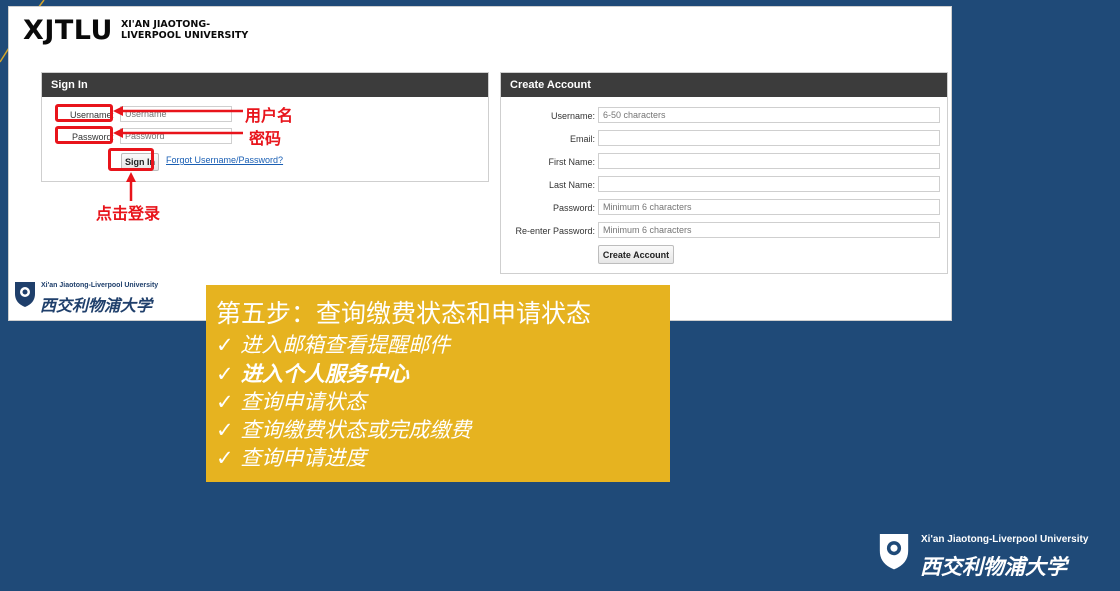  What do you see at coordinates (312, 374) in the screenshot?
I see `step-item-service-center: ✓ 进入个人服务中心` at bounding box center [312, 374].